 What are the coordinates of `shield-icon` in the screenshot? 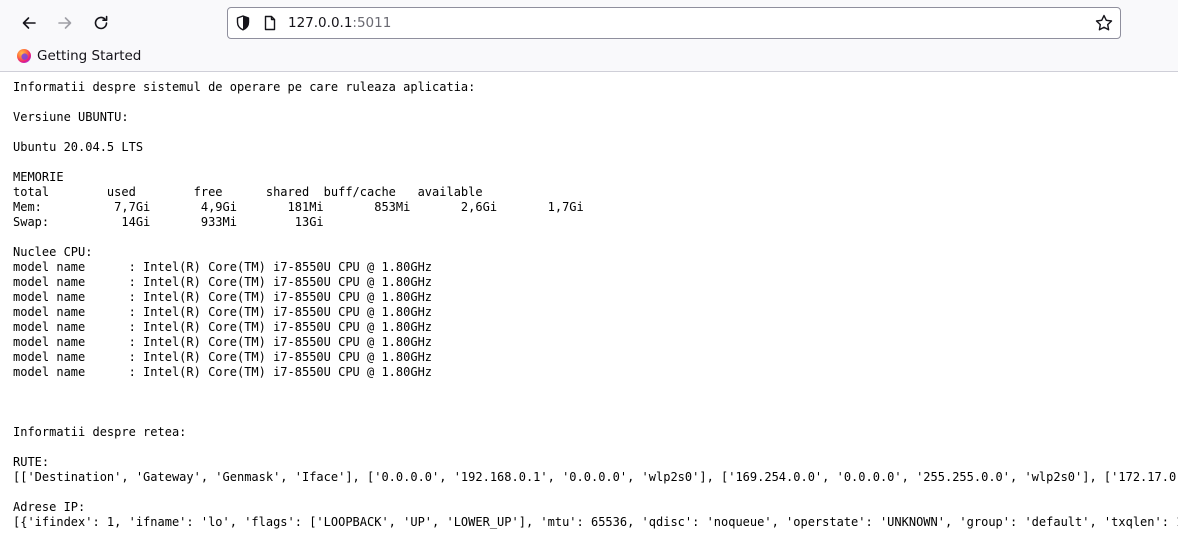 It's located at (243, 23).